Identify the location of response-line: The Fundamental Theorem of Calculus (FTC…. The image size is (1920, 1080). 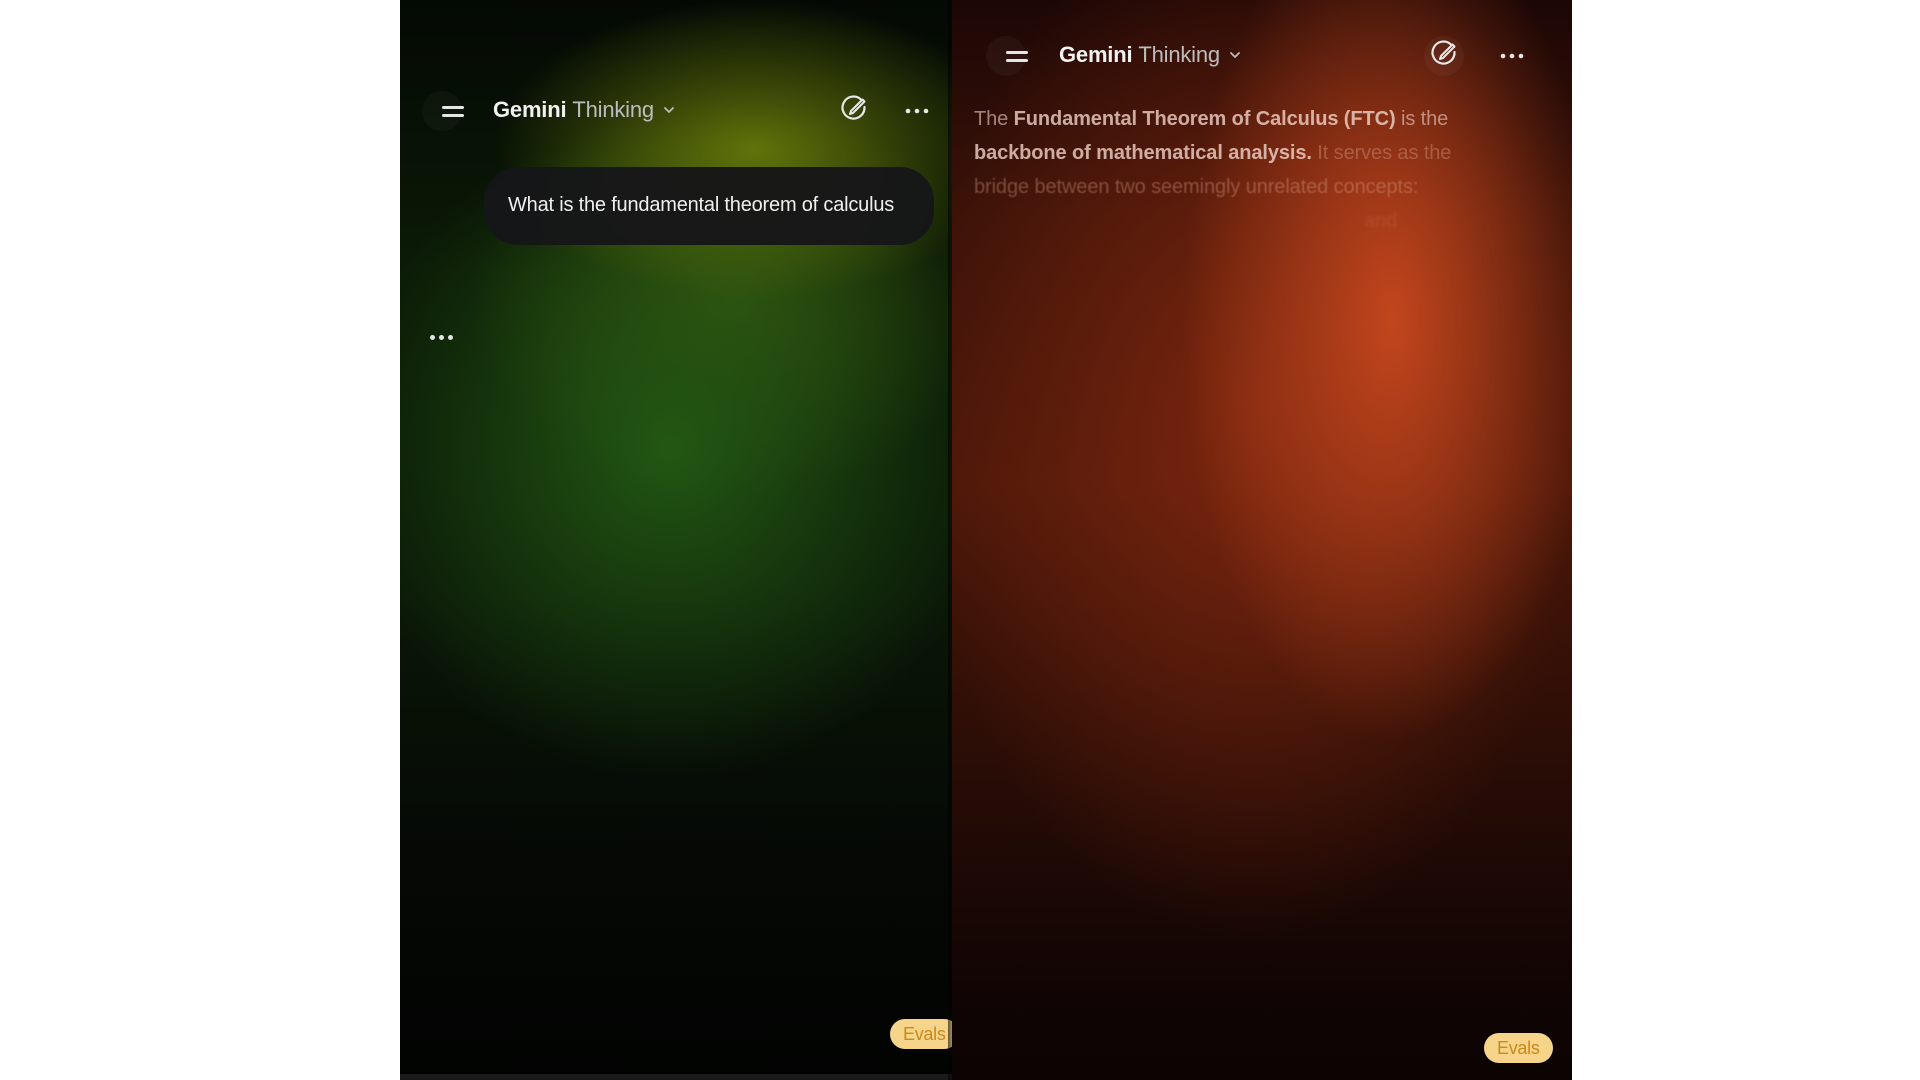
(1211, 119).